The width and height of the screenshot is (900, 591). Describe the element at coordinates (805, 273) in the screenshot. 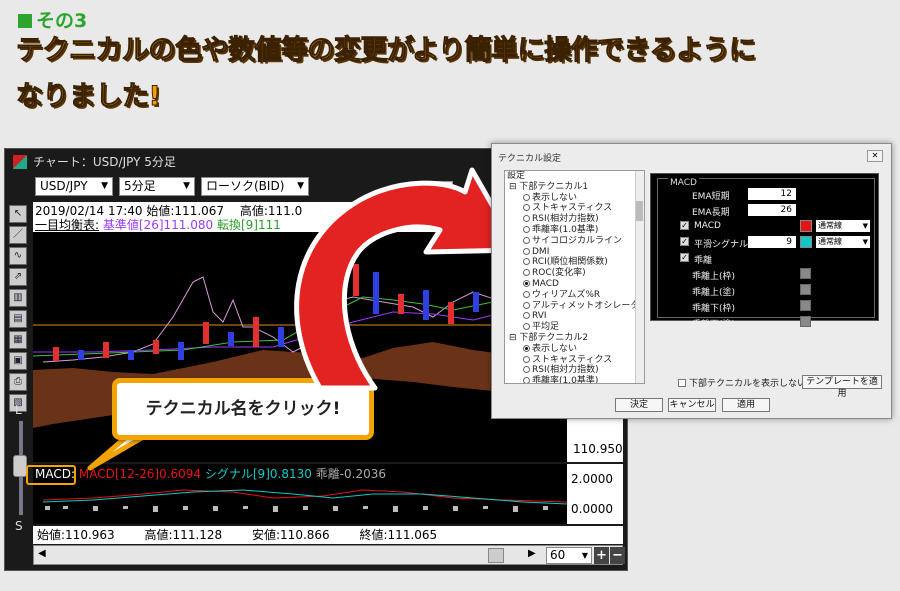

I see `diff-up-fill-swatch` at that location.